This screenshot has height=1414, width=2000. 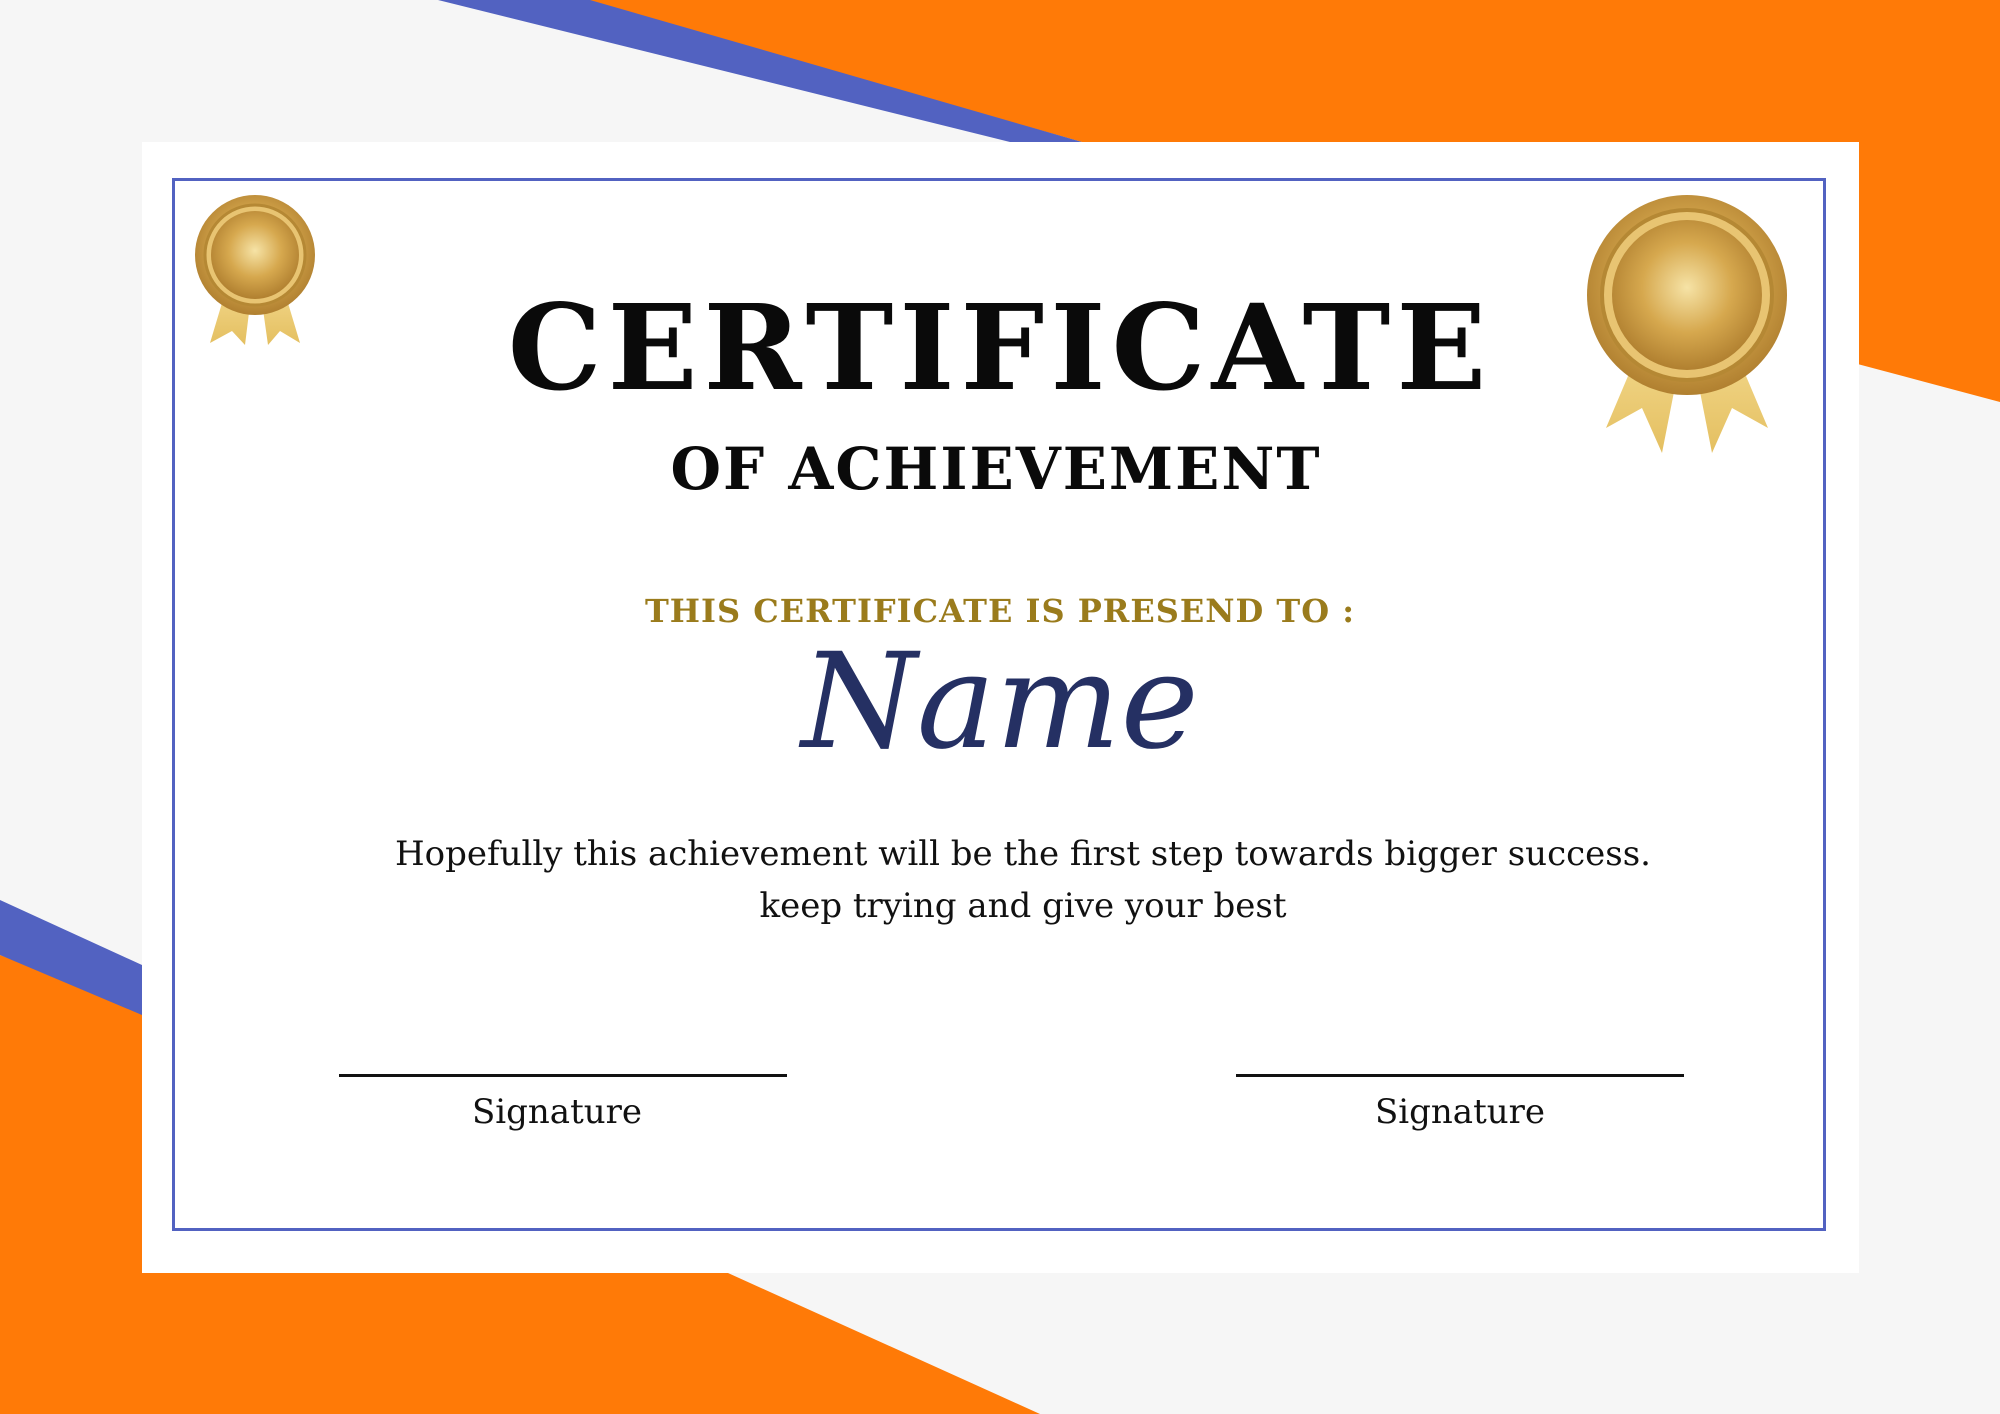 What do you see at coordinates (1023, 906) in the screenshot?
I see `message-line-2: keep trying and give your best` at bounding box center [1023, 906].